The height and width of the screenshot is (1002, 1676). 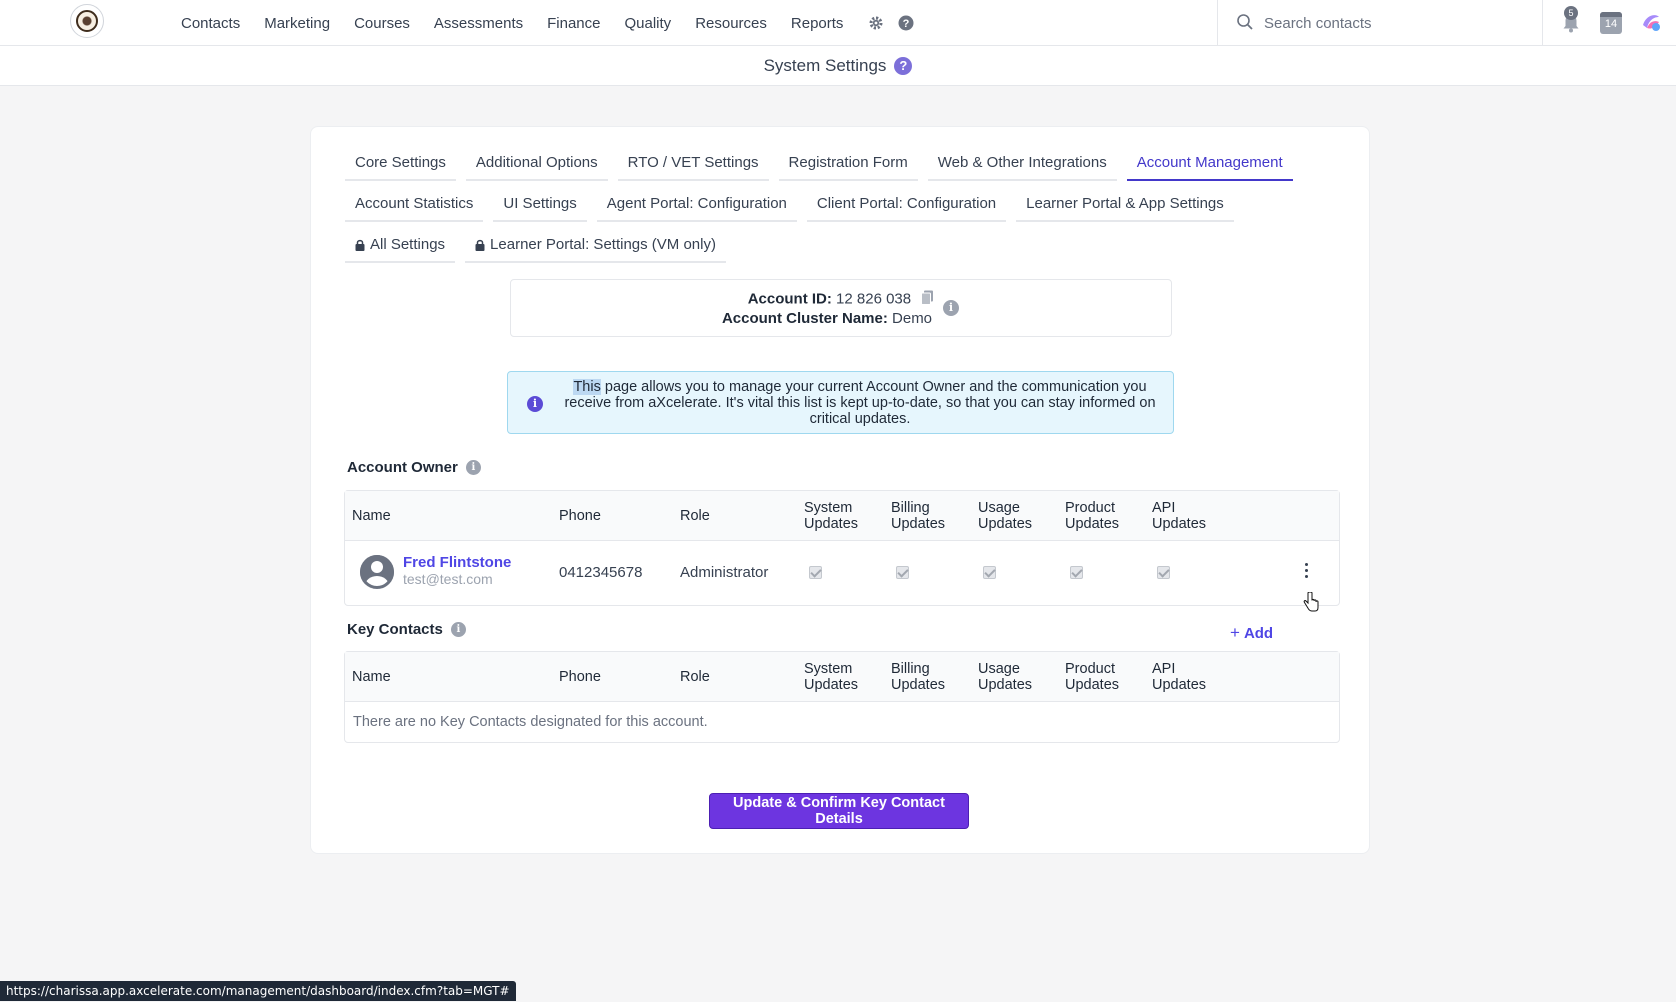 I want to click on avatar-ring, so click(x=377, y=572).